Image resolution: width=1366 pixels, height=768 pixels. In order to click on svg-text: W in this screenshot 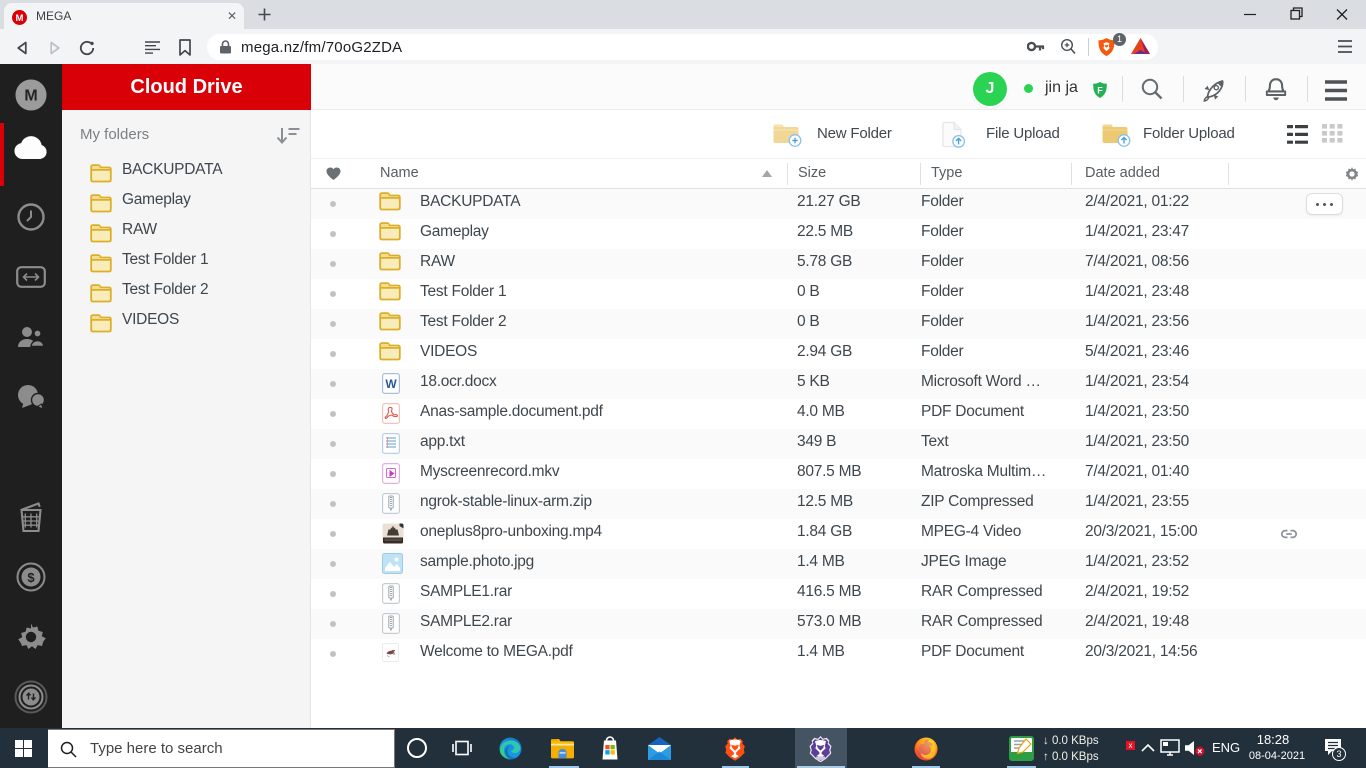, I will do `click(391, 384)`.